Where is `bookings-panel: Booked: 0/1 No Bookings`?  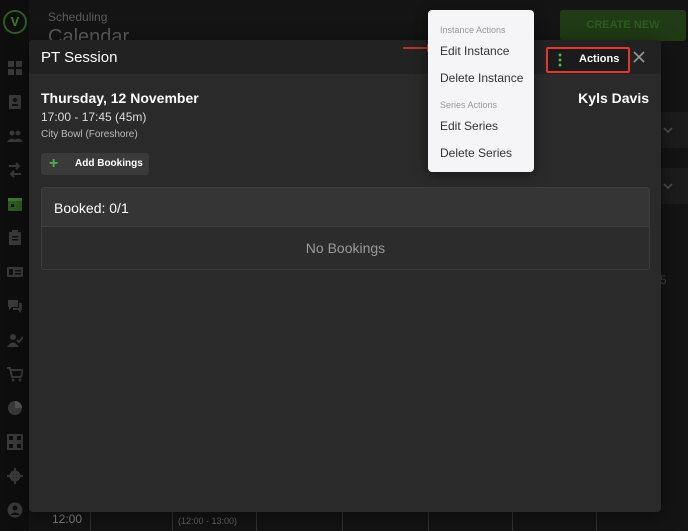 bookings-panel: Booked: 0/1 No Bookings is located at coordinates (345, 228).